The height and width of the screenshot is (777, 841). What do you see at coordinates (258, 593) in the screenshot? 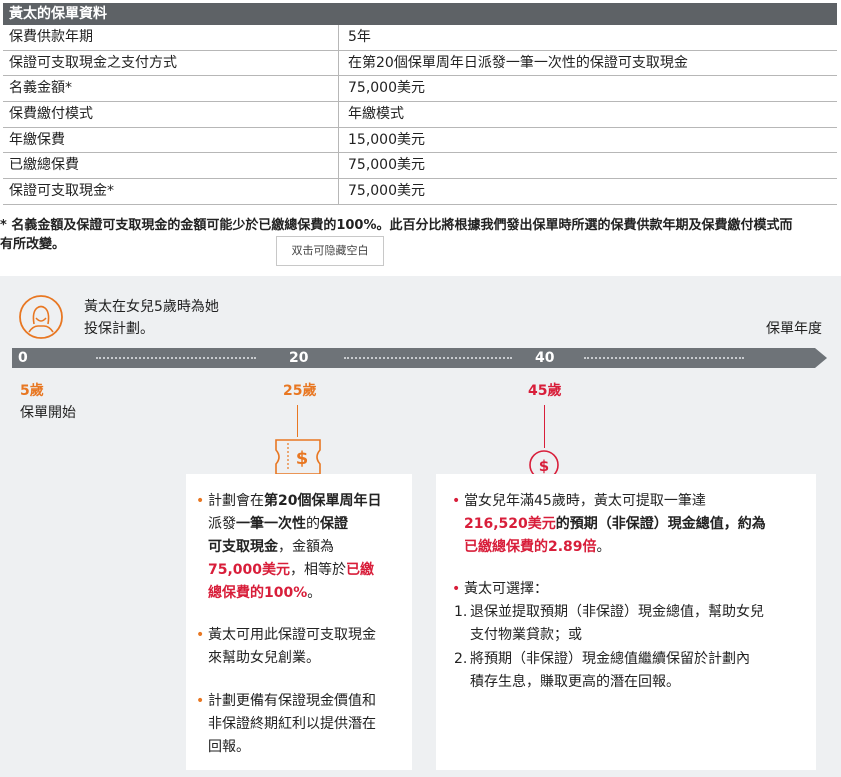
I see `text: 總保費的100%` at bounding box center [258, 593].